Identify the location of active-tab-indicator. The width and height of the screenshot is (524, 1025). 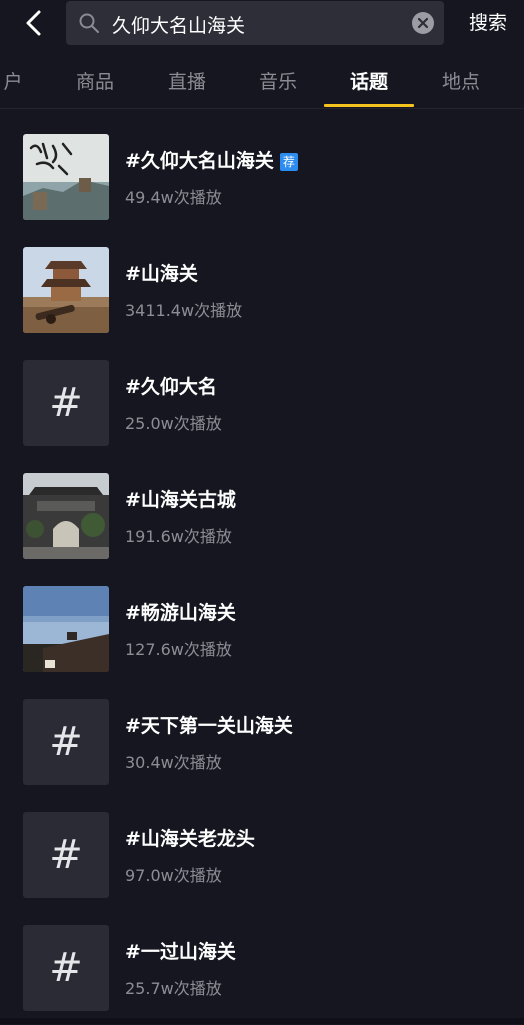
(369, 105).